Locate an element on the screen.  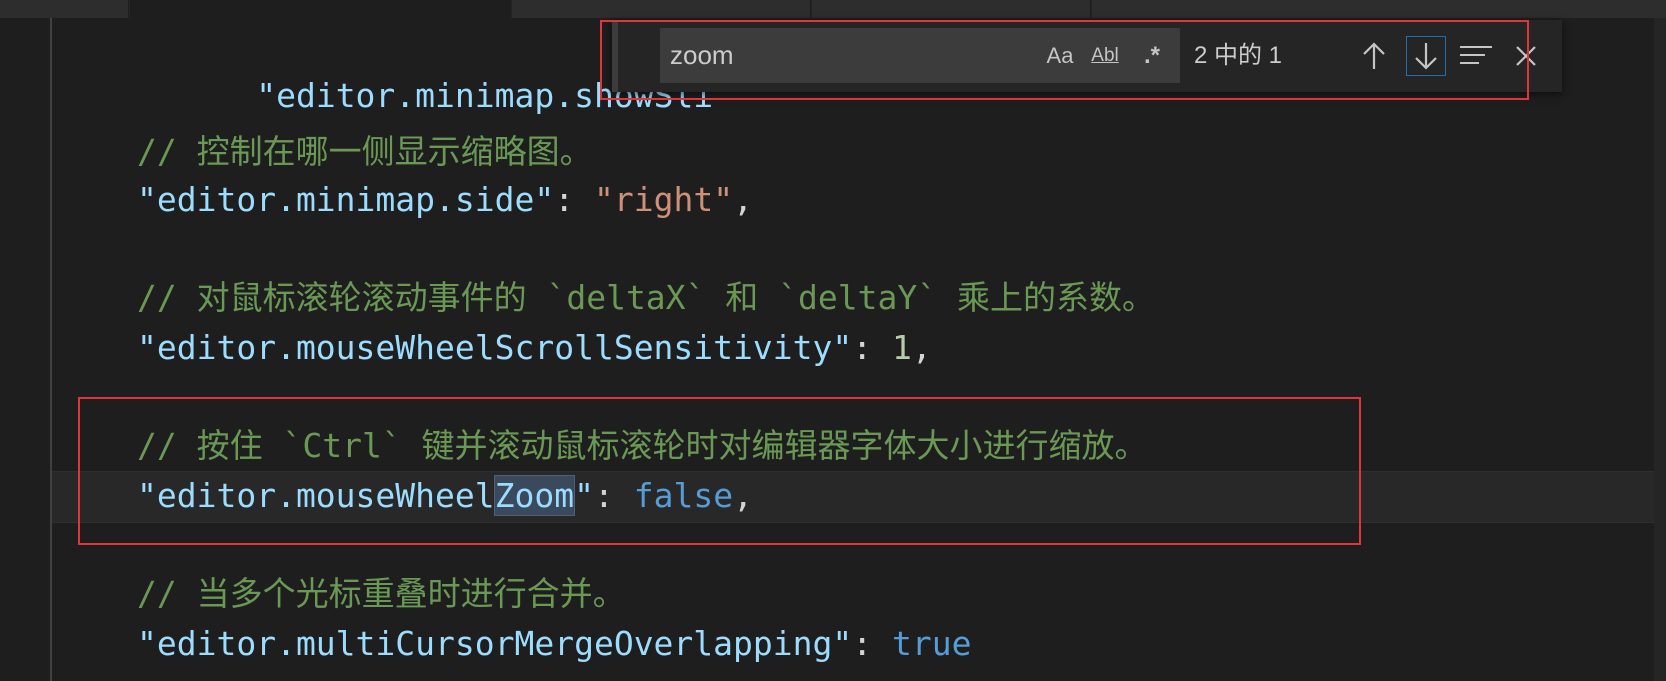
code-line: "editor.minimap.side": "right", is located at coordinates (445, 200).